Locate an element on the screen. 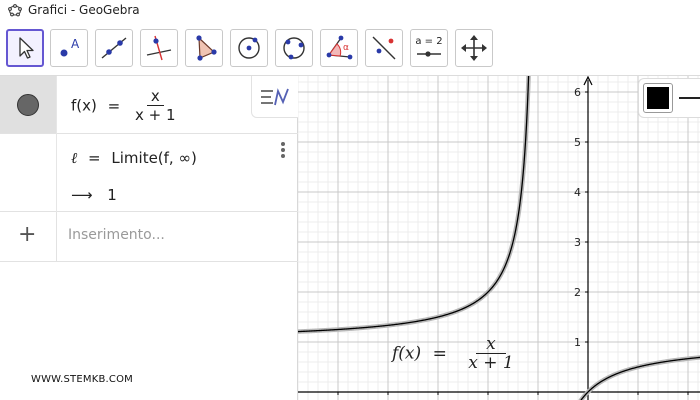 The height and width of the screenshot is (400, 700). limit-output: ⟶ 1 is located at coordinates (94, 195).